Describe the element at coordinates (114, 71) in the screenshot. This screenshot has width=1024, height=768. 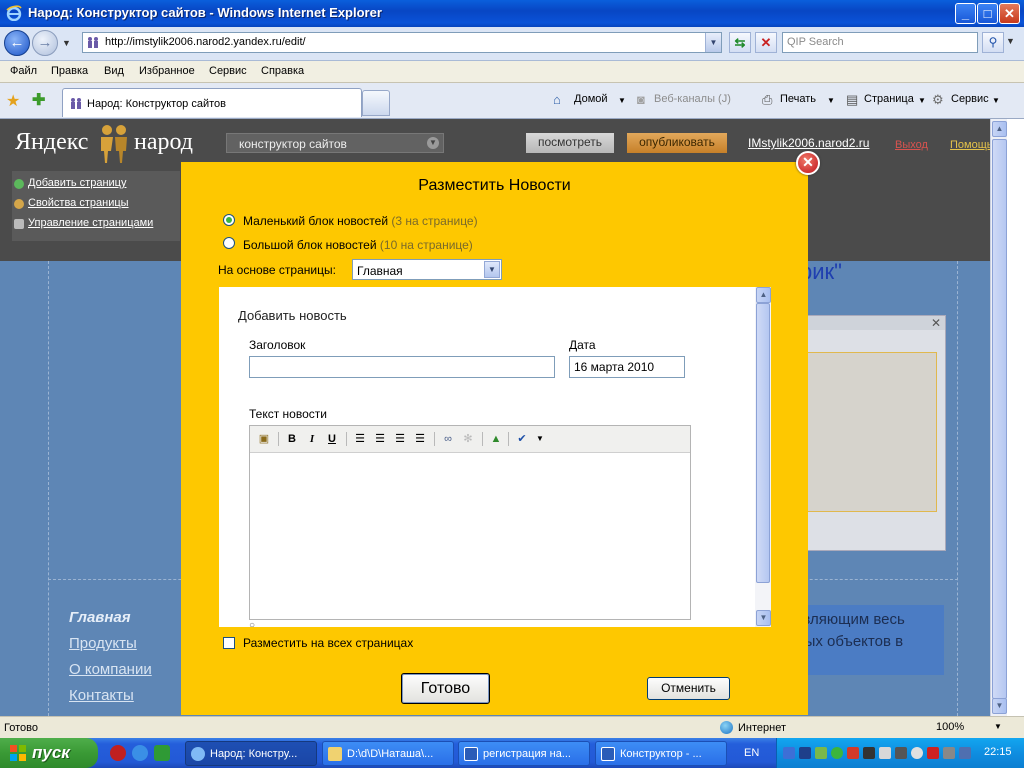
I see `menu-view: Вид` at that location.